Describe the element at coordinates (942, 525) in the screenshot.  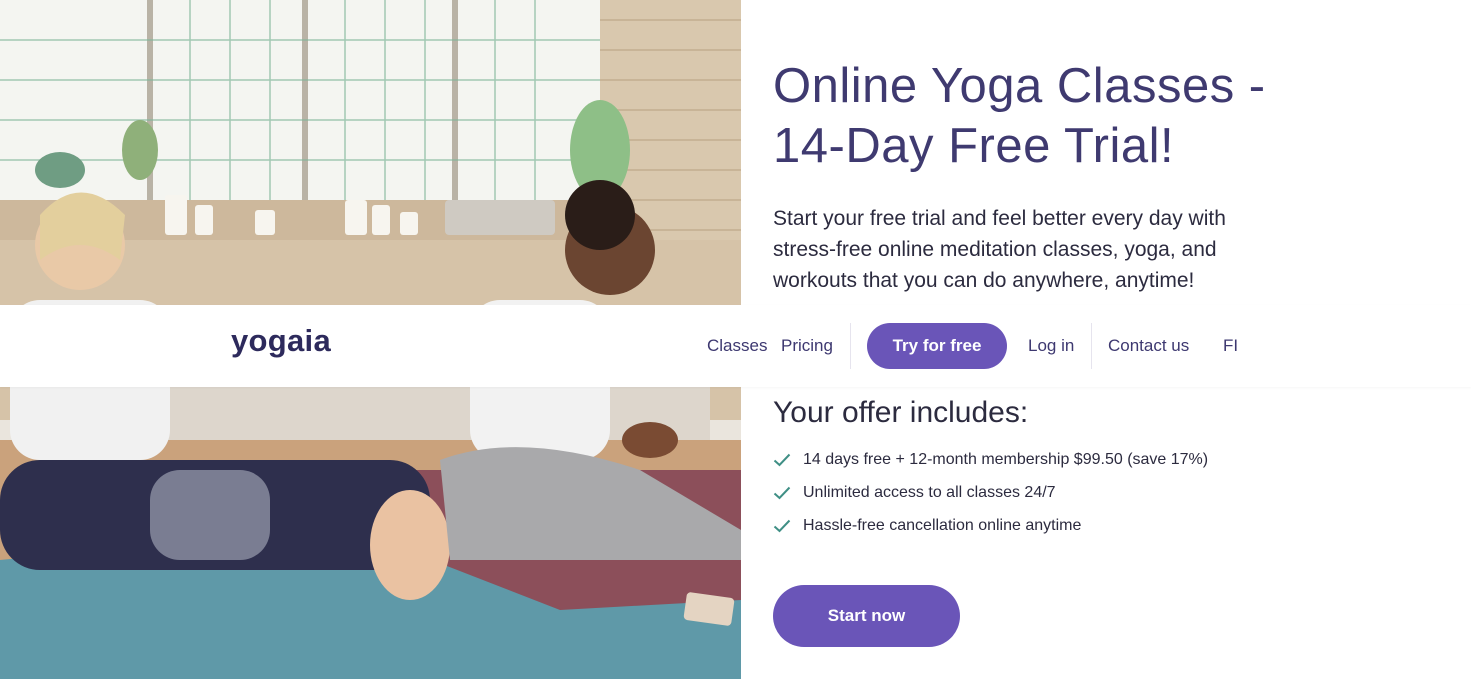
I see `offer-item-label: Hassle-free cancellation online anytime` at that location.